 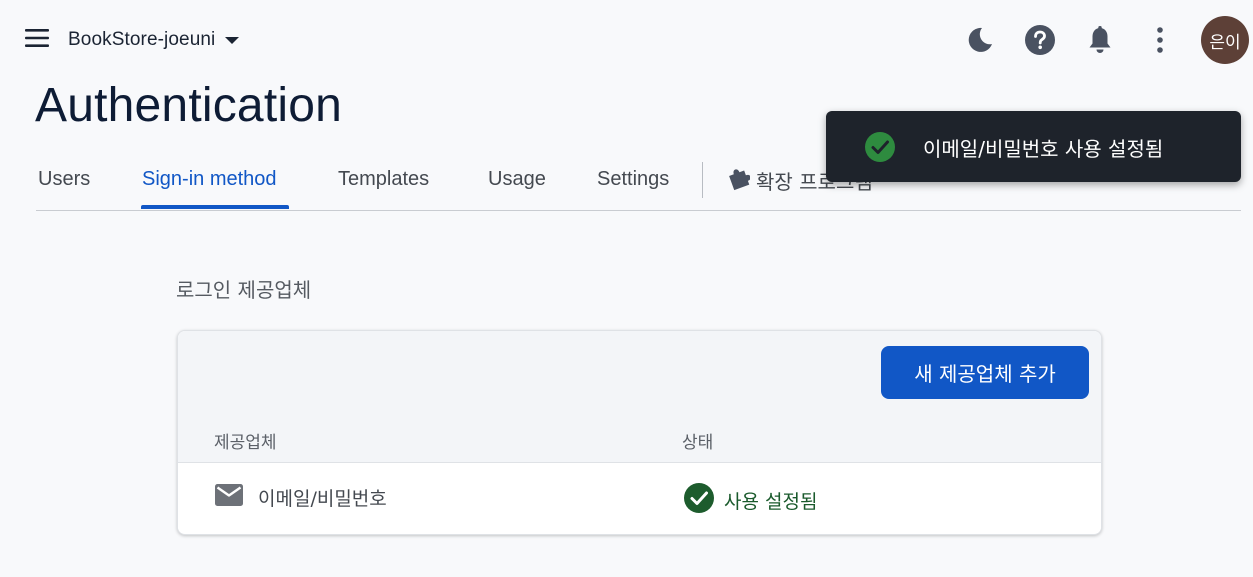 What do you see at coordinates (738, 181) in the screenshot?
I see `puzzle-icon` at bounding box center [738, 181].